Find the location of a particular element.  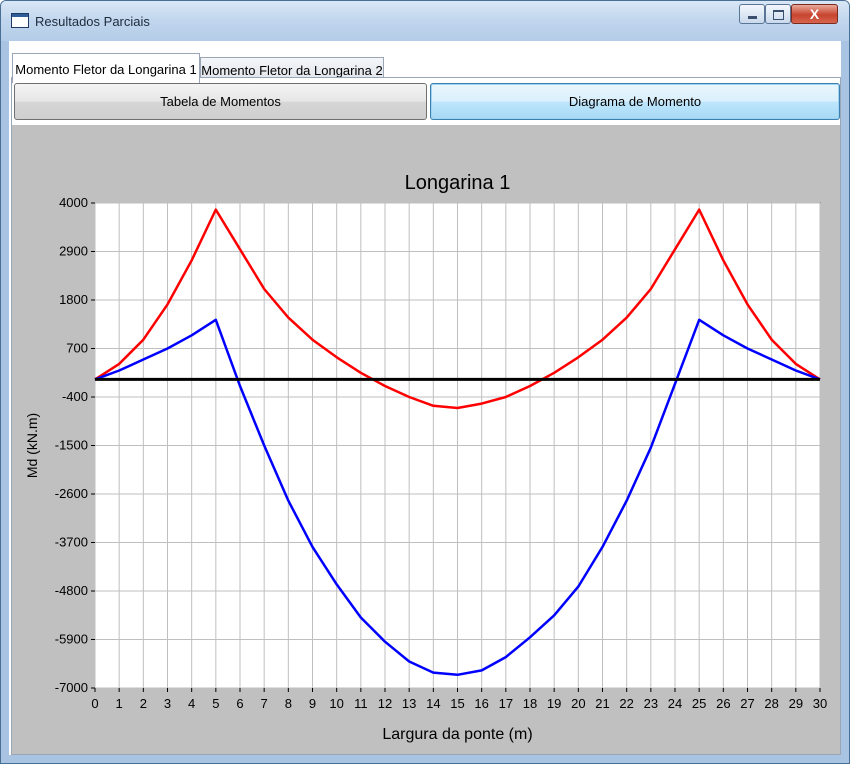

y-tick-label: -1500 is located at coordinates (71, 445).